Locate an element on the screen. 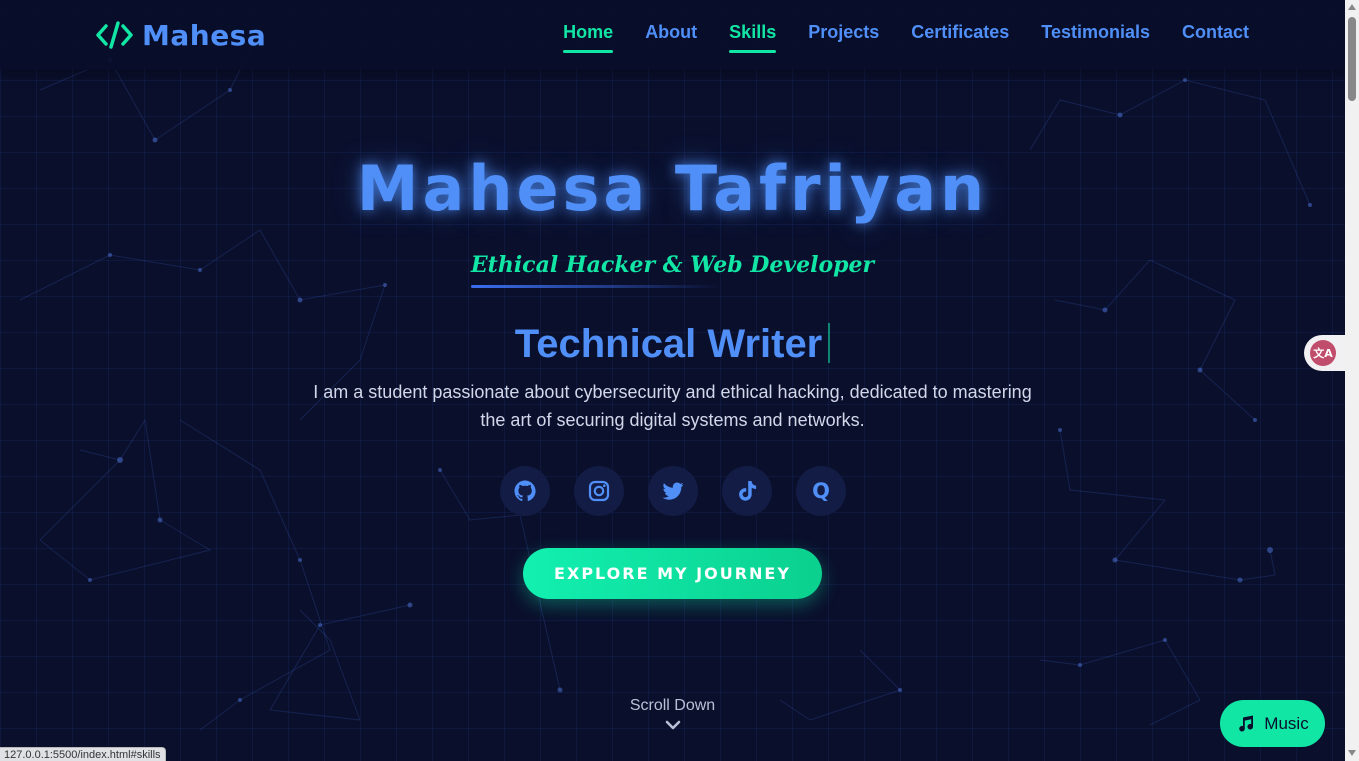  social-links: Q is located at coordinates (673, 491).